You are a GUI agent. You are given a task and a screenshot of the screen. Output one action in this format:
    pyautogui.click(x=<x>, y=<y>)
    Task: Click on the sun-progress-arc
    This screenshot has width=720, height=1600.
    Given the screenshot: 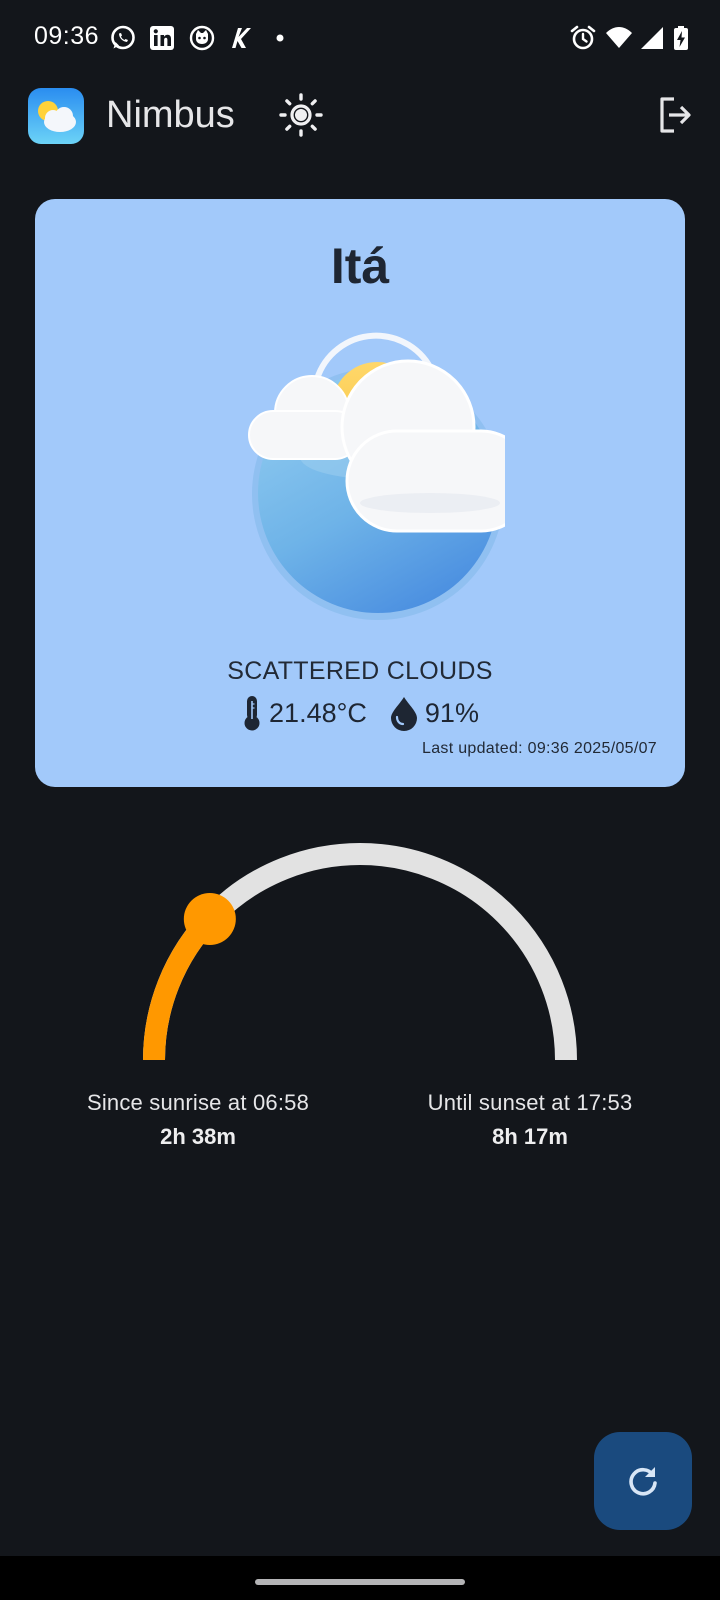 What is the action you would take?
    pyautogui.click(x=360, y=952)
    